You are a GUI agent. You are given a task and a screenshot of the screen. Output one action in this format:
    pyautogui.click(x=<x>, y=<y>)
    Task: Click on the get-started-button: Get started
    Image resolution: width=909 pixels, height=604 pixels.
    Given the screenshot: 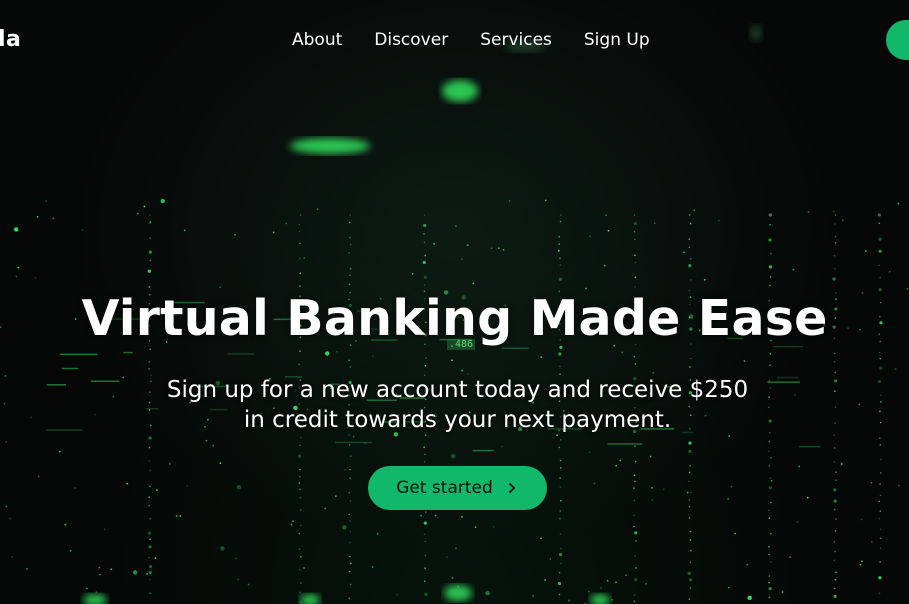 What is the action you would take?
    pyautogui.click(x=457, y=488)
    